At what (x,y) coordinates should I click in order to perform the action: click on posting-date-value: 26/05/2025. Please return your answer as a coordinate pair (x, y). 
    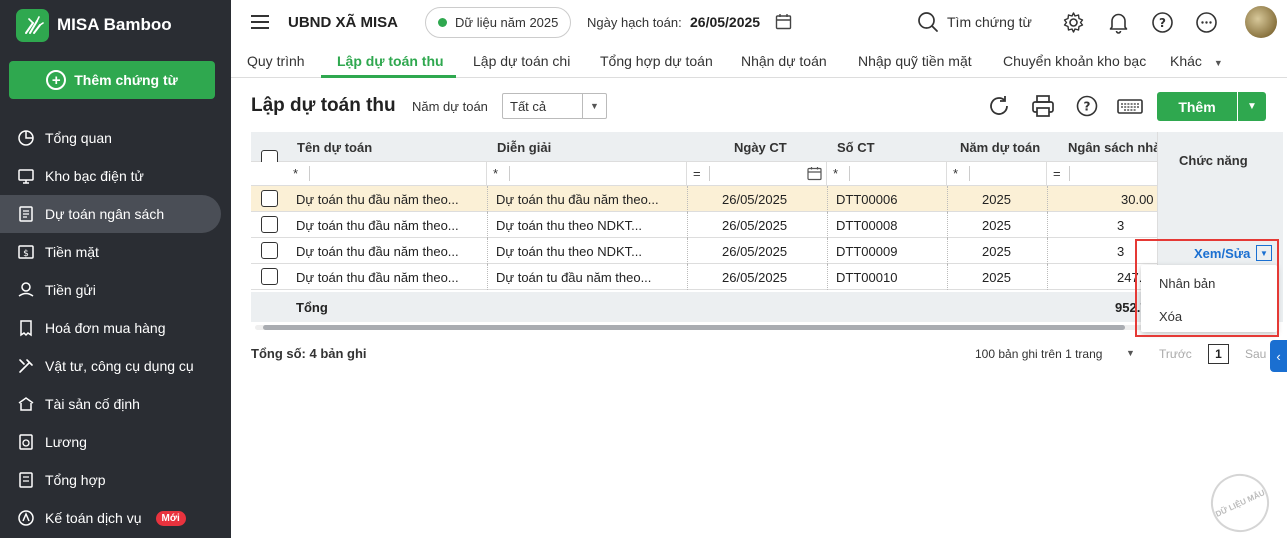
    Looking at the image, I should click on (725, 22).